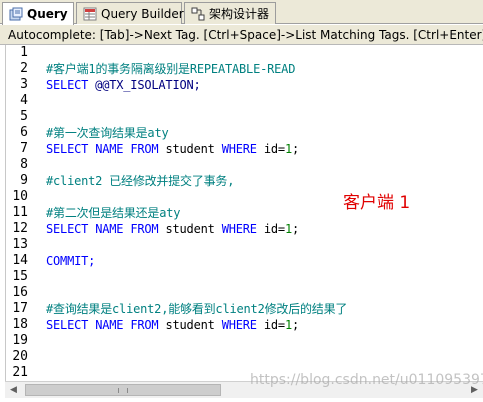 This screenshot has height=402, width=483. Describe the element at coordinates (20, 276) in the screenshot. I see `line-number: 15` at that location.